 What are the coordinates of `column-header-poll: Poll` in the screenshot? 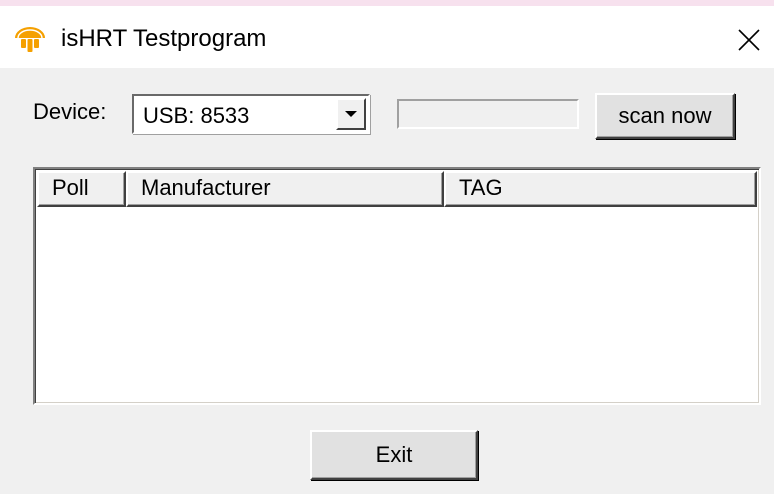 It's located at (81, 189).